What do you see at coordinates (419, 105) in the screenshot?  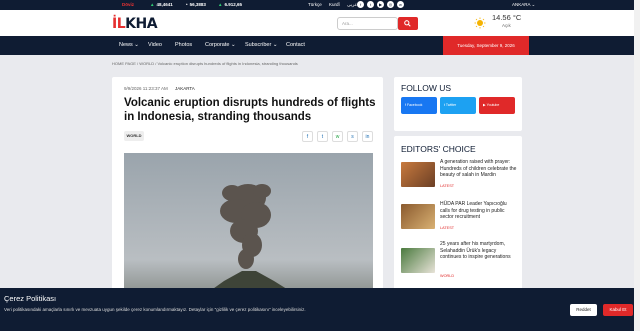 I see `facebook-follow-button: f Facebook` at bounding box center [419, 105].